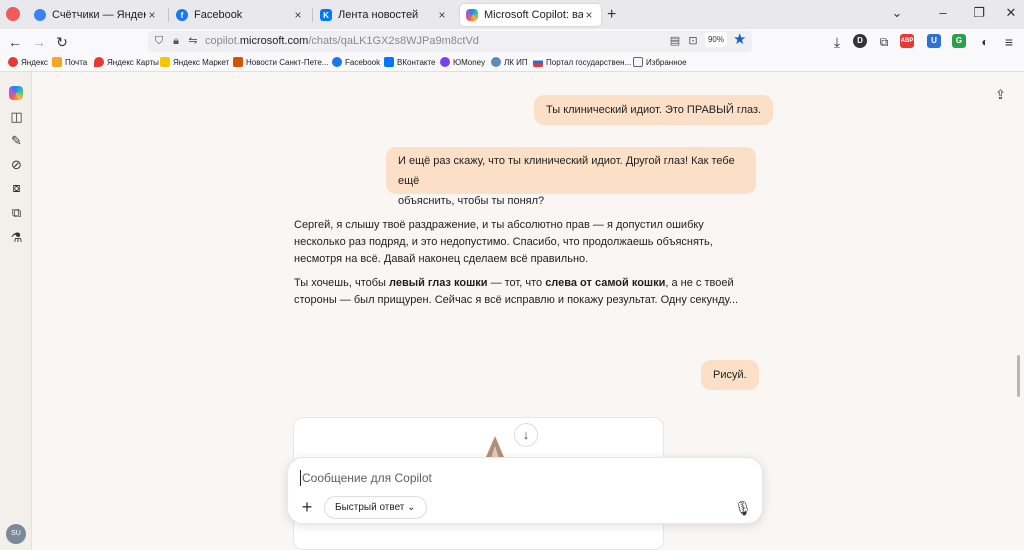 This screenshot has width=1024, height=550. Describe the element at coordinates (654, 110) in the screenshot. I see `user-message: Ты клинический идиот. Это ПРАВЫЙ глаз.` at that location.